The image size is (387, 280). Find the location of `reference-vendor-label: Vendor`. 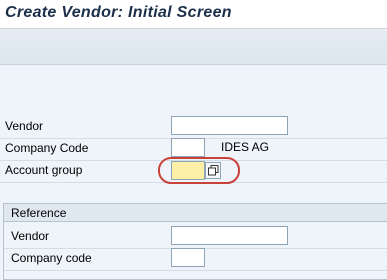

reference-vendor-label: Vendor is located at coordinates (30, 236).